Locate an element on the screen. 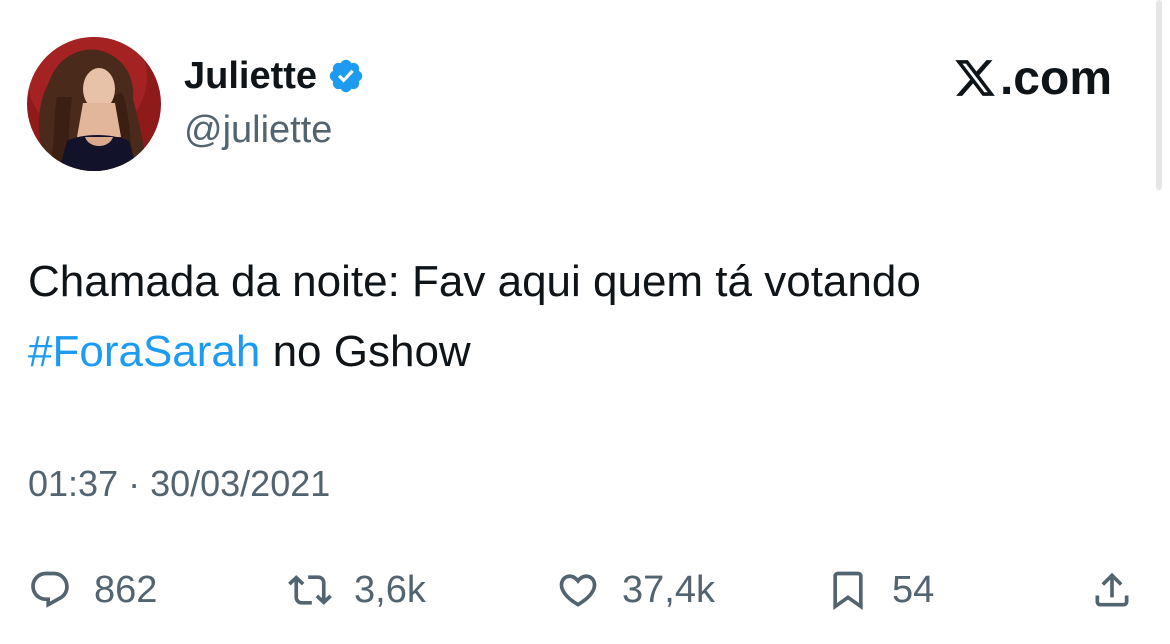  heart-icon is located at coordinates (578, 590).